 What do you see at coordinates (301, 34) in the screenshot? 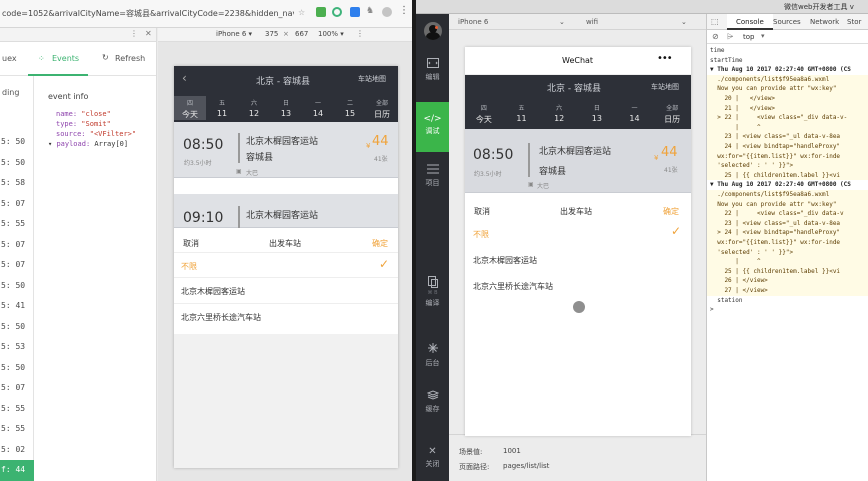
I see `height-input: 667` at bounding box center [301, 34].